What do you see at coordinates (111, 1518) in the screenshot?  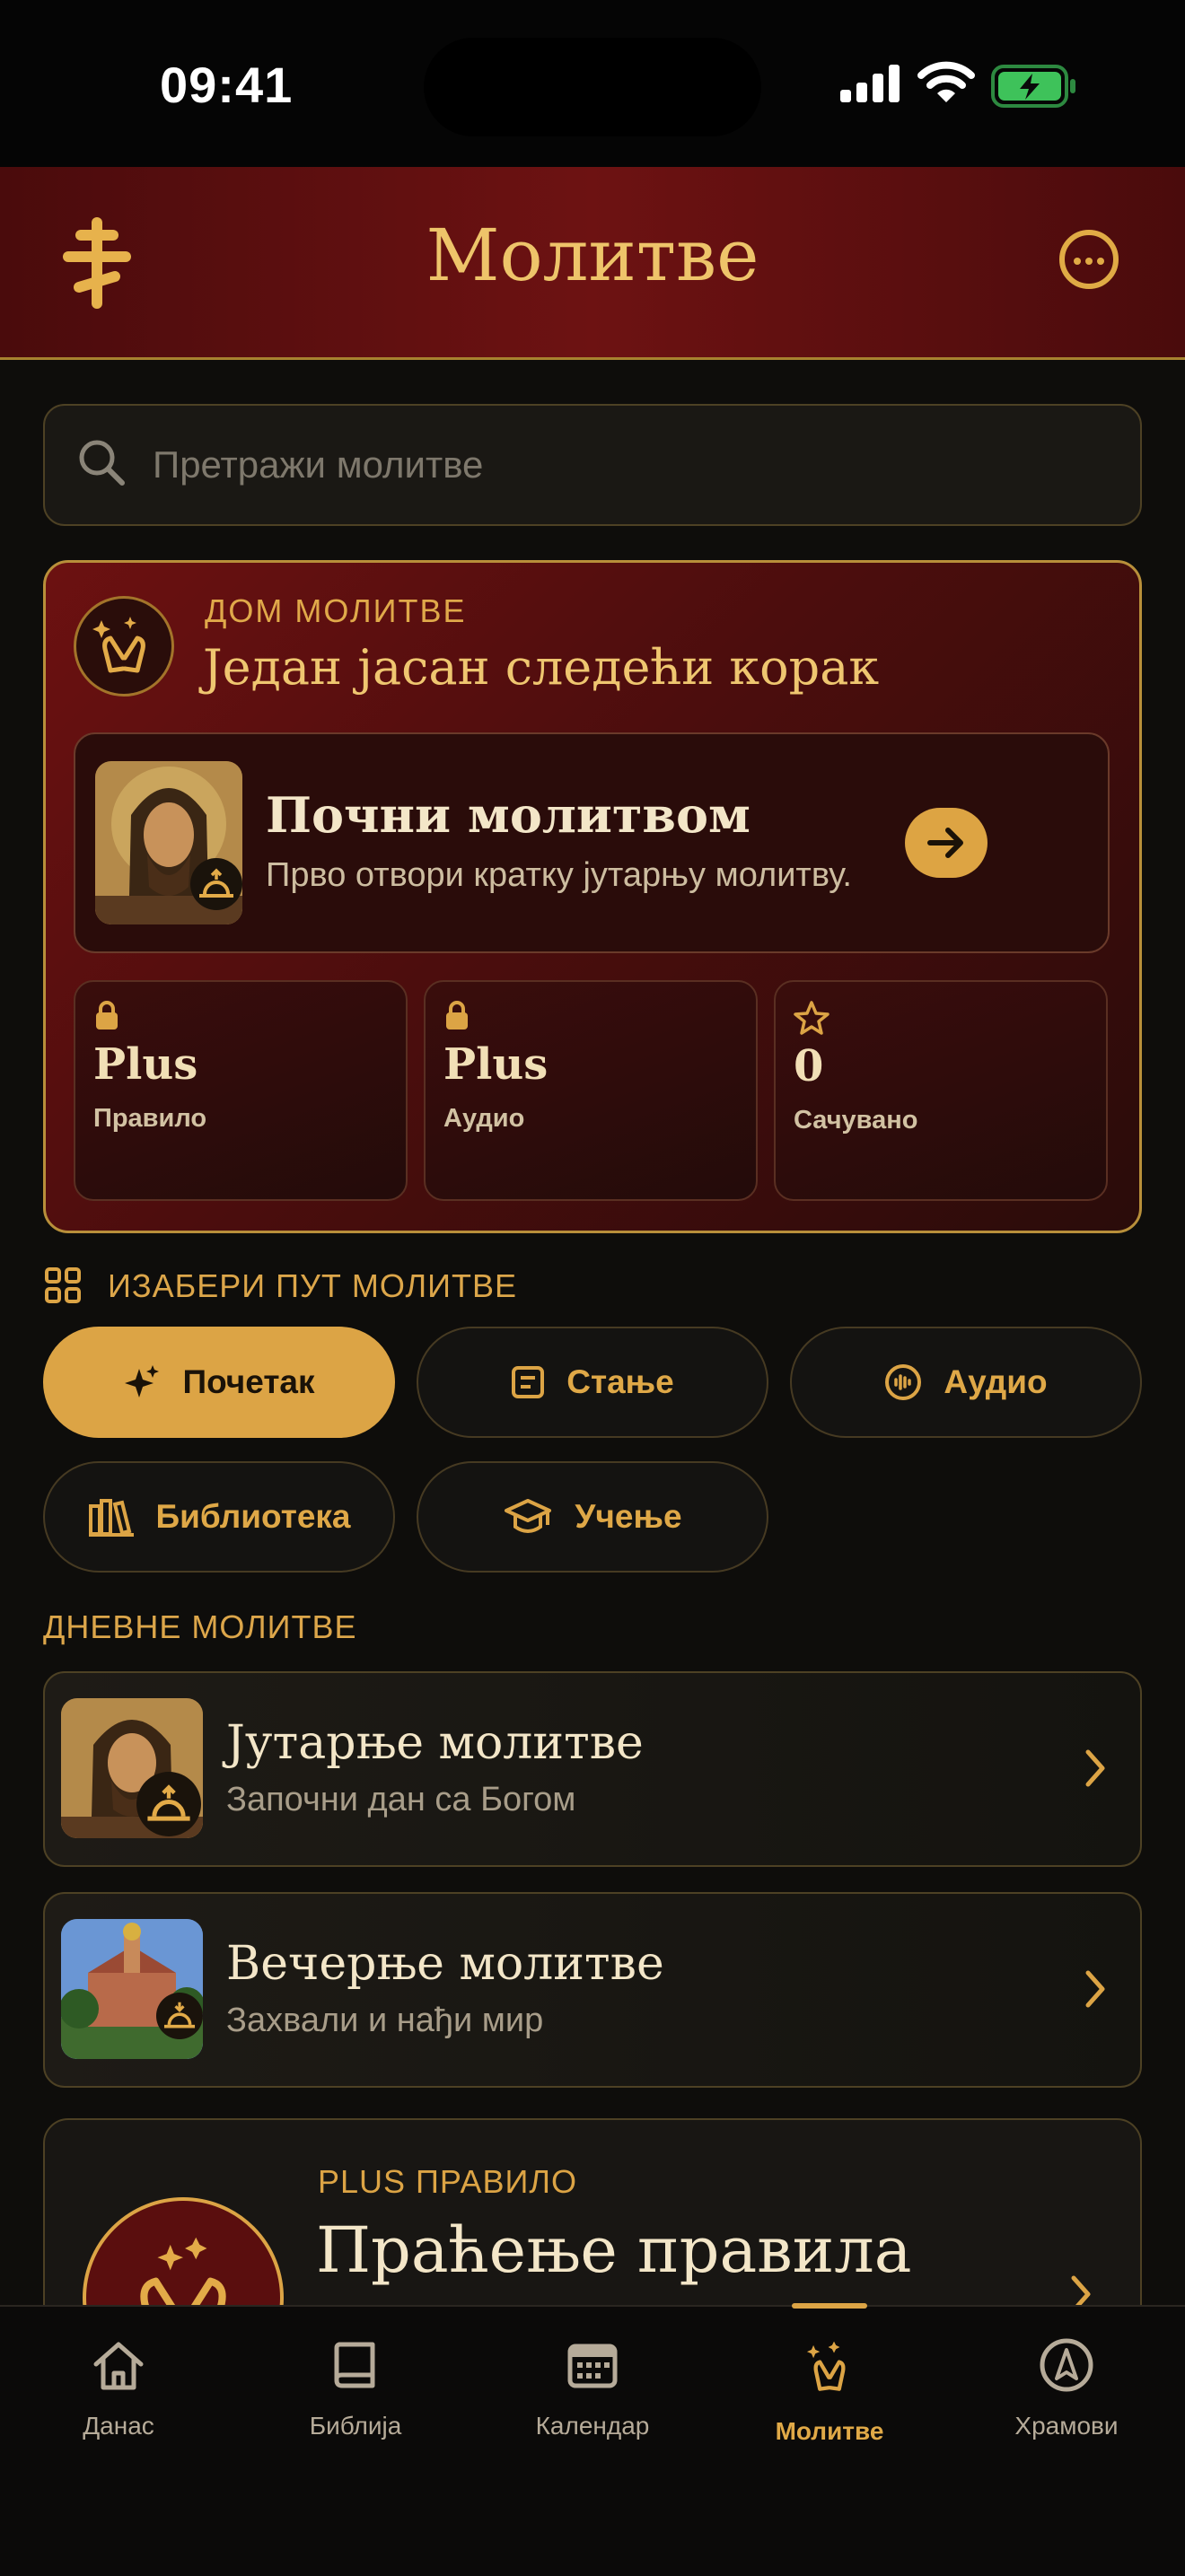 I see `books-icon` at bounding box center [111, 1518].